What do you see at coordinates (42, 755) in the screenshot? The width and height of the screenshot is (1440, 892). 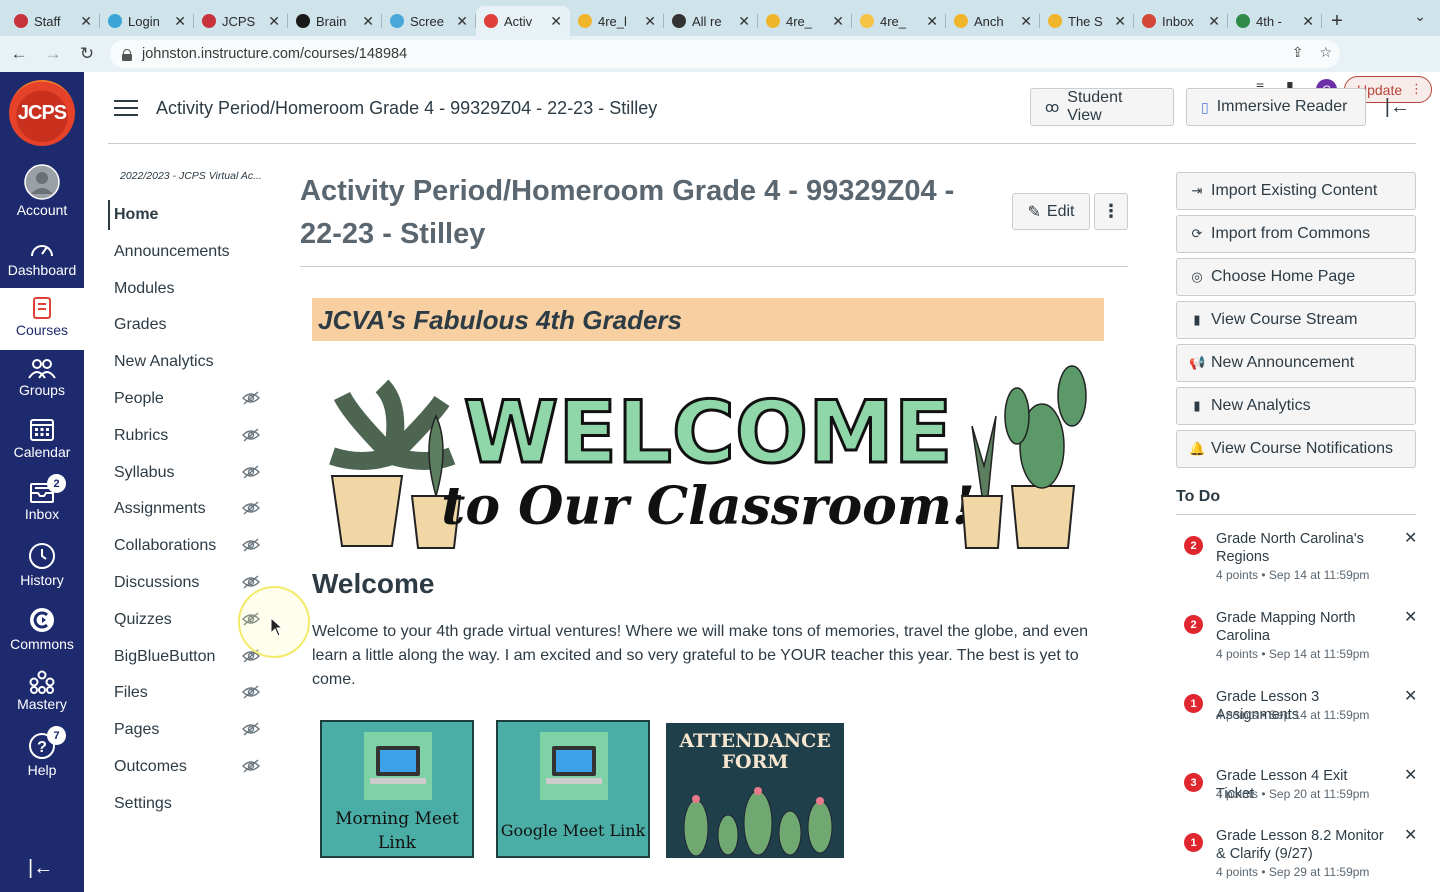 I see `global-nav-help: ? Help 7` at bounding box center [42, 755].